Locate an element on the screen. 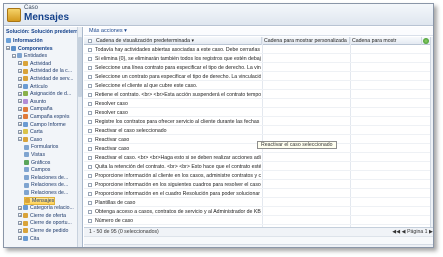 The width and height of the screenshot is (443, 257). nav-item-label: Vistas is located at coordinates (38, 155).